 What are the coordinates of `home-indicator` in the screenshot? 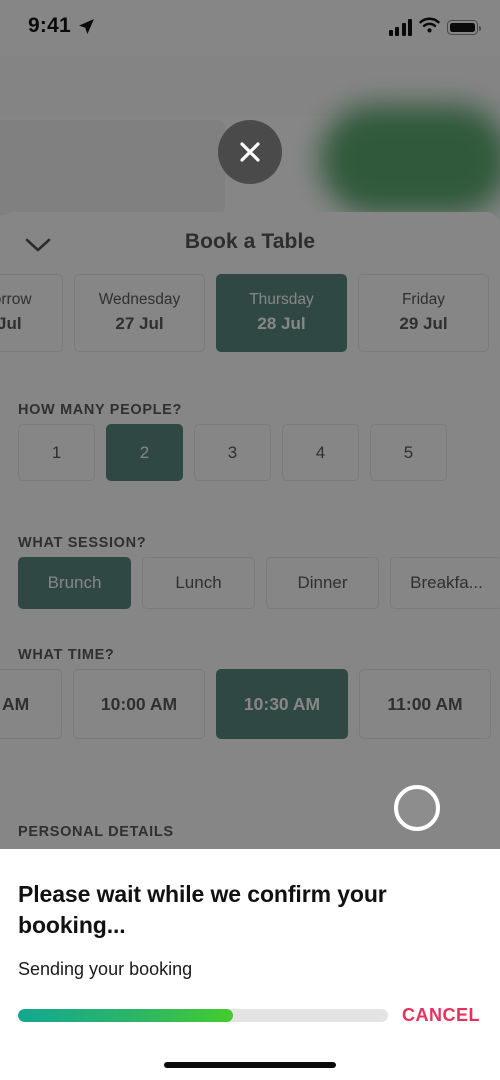 It's located at (250, 1065).